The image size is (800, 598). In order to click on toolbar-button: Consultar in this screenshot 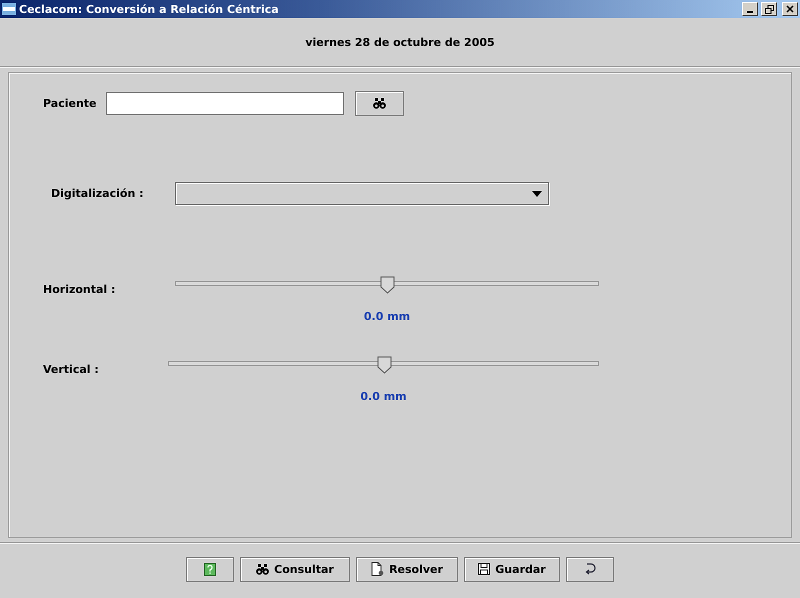, I will do `click(295, 569)`.